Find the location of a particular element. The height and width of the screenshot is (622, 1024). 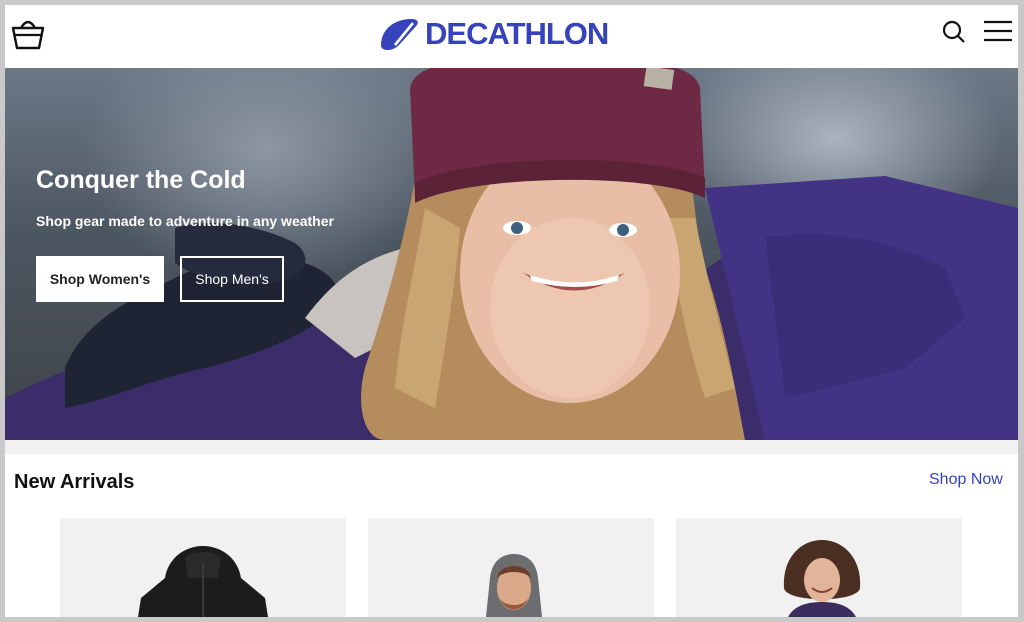

brand-logo: DECATHLON is located at coordinates (493, 34).